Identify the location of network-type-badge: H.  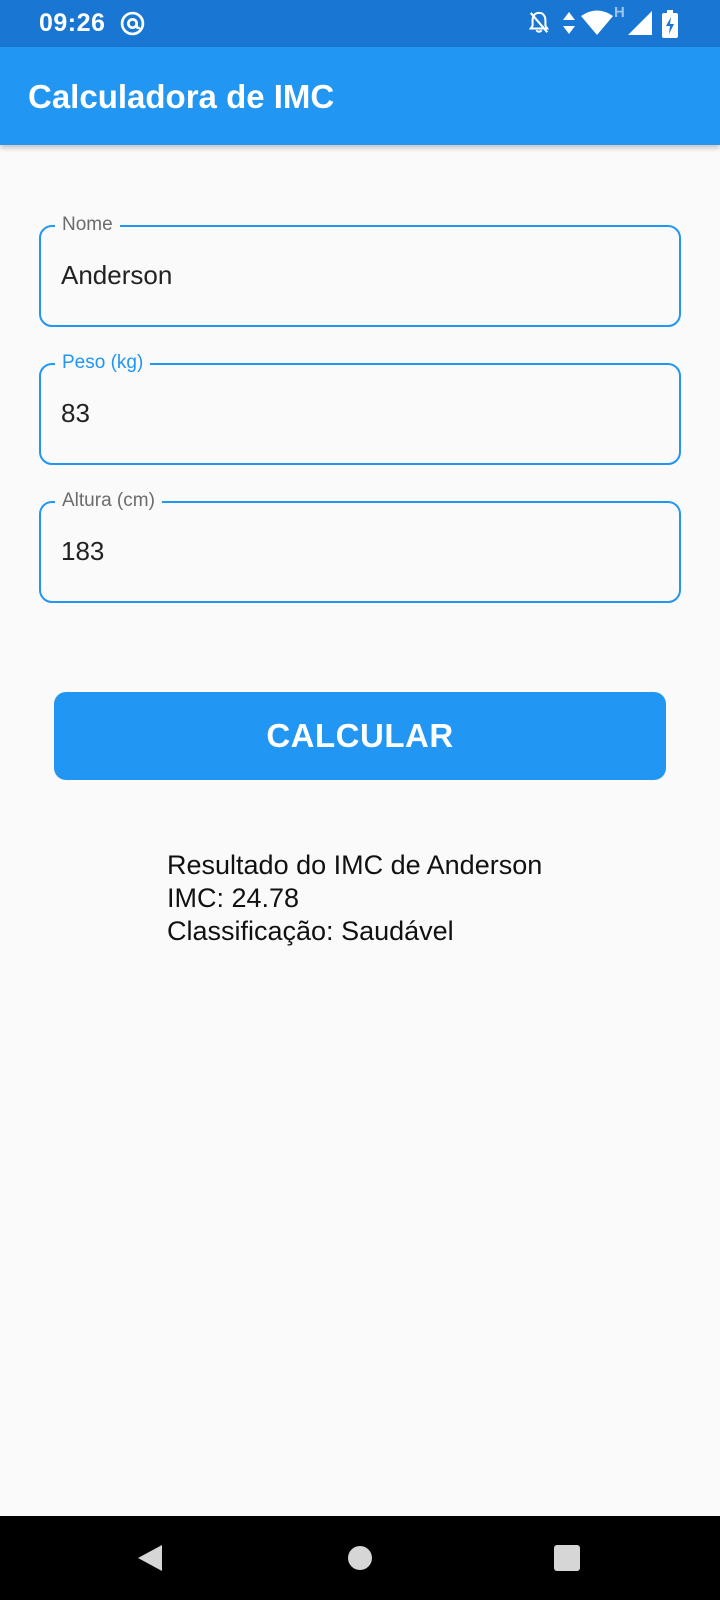
(619, 12).